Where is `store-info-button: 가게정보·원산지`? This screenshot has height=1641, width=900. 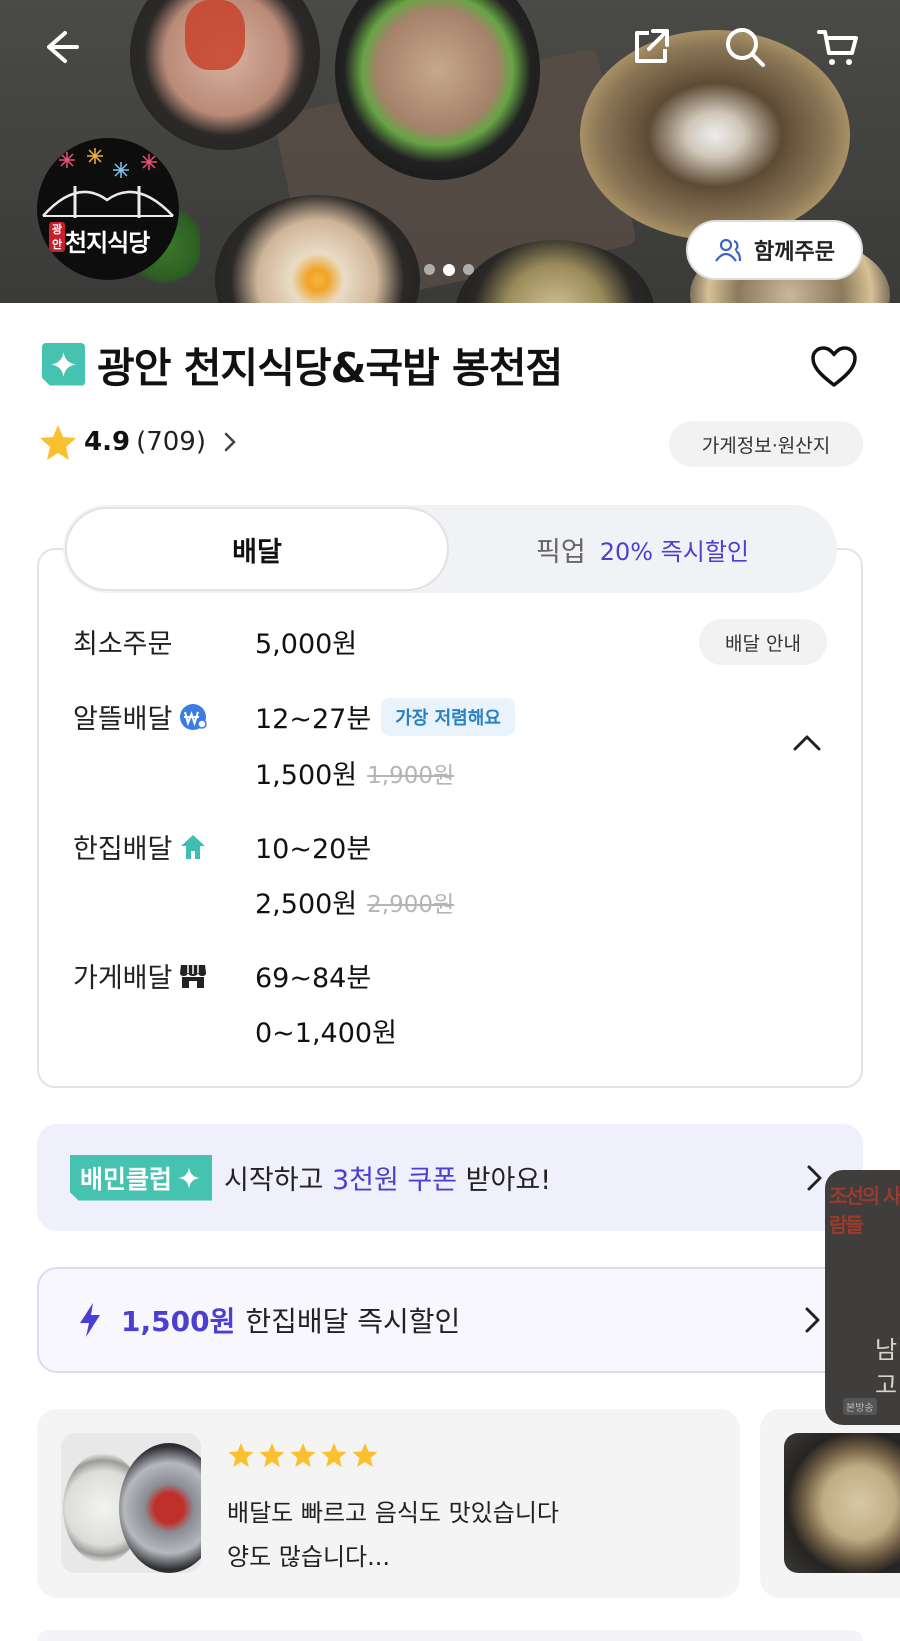 store-info-button: 가게정보·원산지 is located at coordinates (766, 444).